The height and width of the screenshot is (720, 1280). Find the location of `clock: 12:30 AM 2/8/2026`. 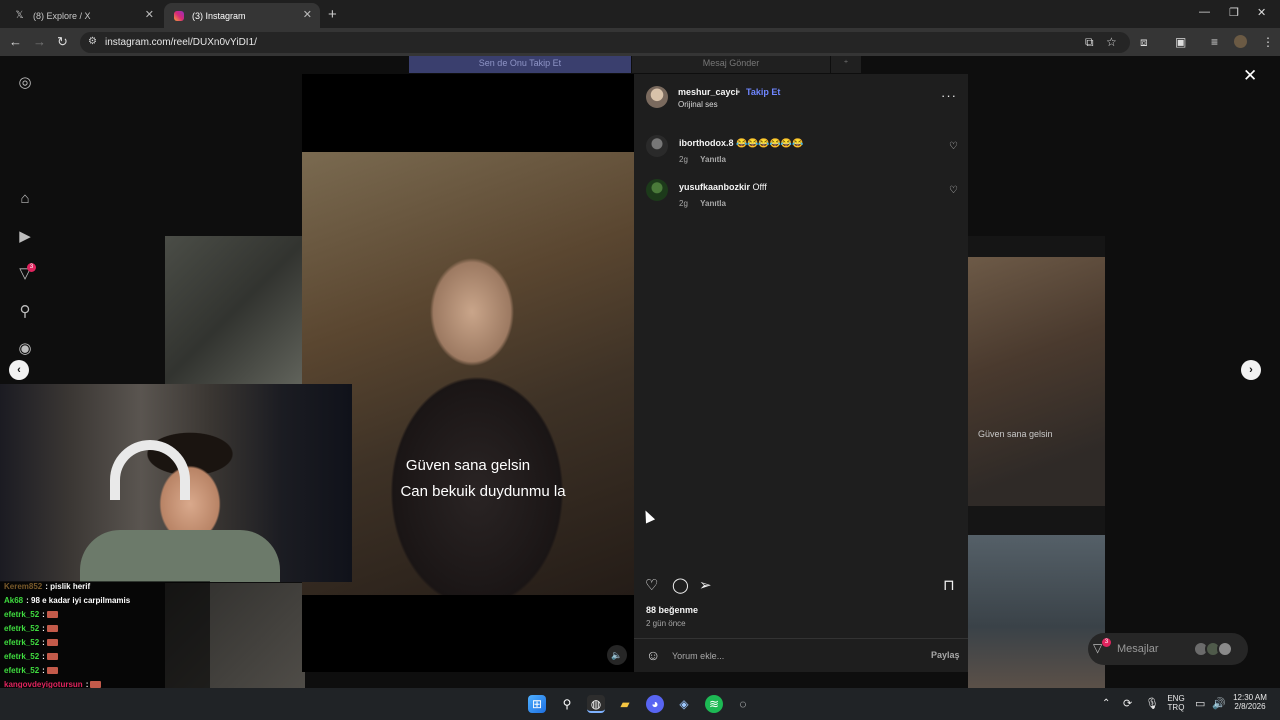

clock: 12:30 AM 2/8/2026 is located at coordinates (1250, 702).